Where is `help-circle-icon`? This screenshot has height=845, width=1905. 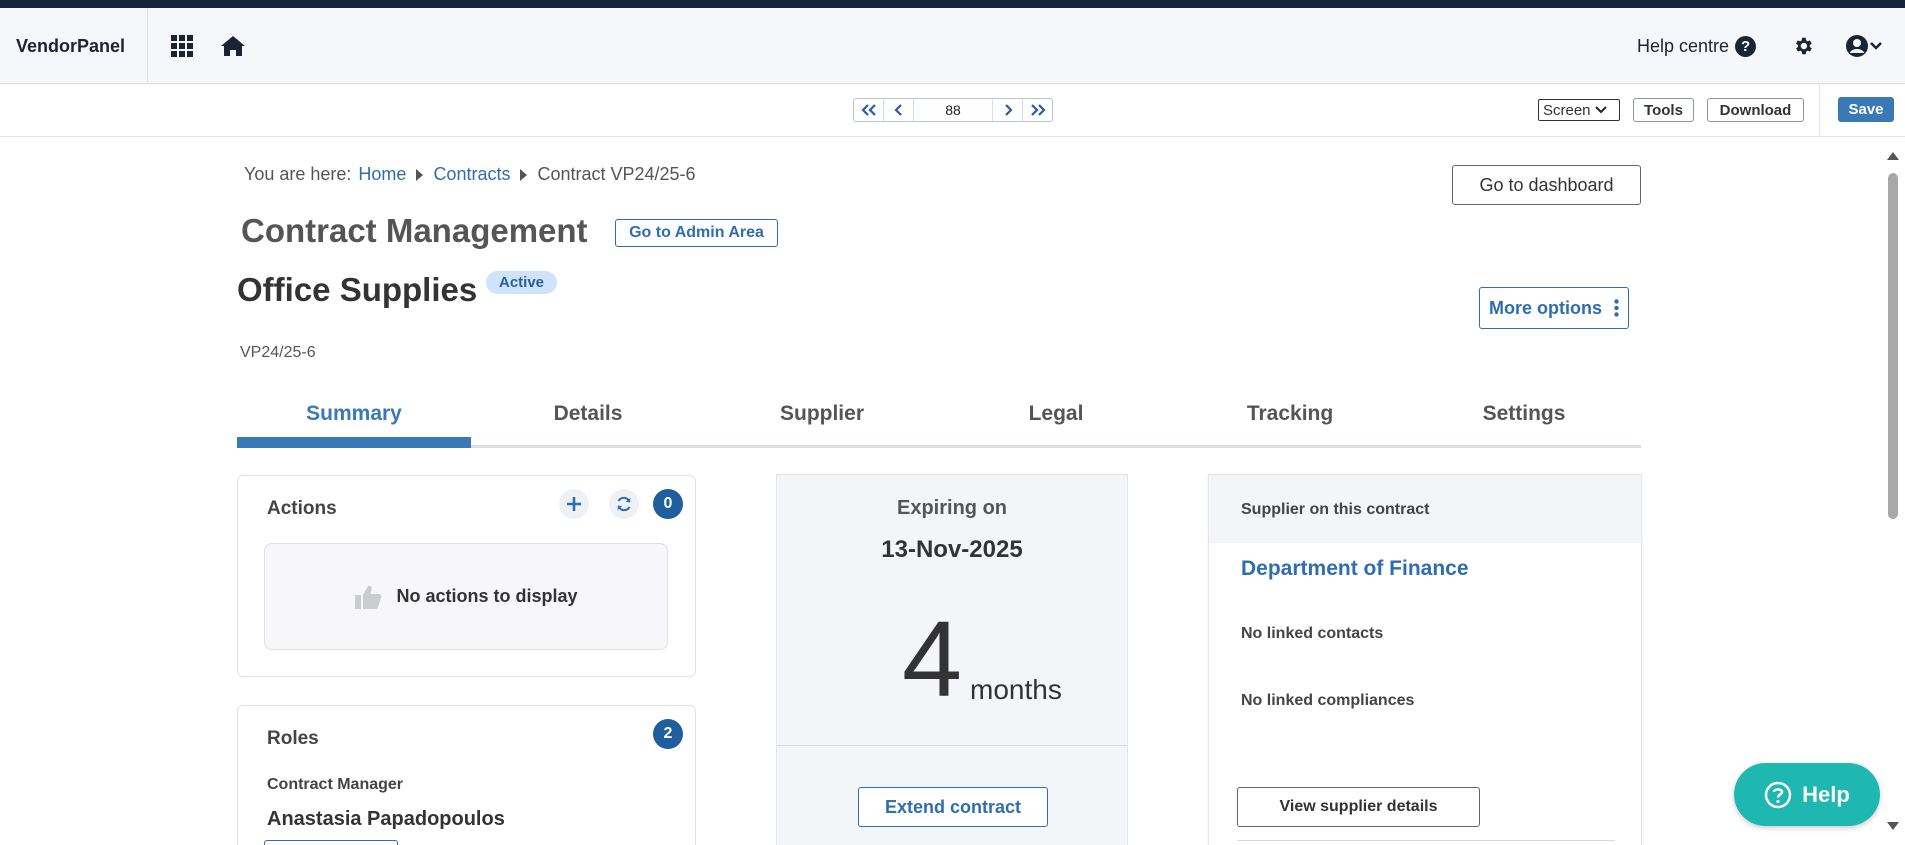
help-circle-icon is located at coordinates (1778, 794).